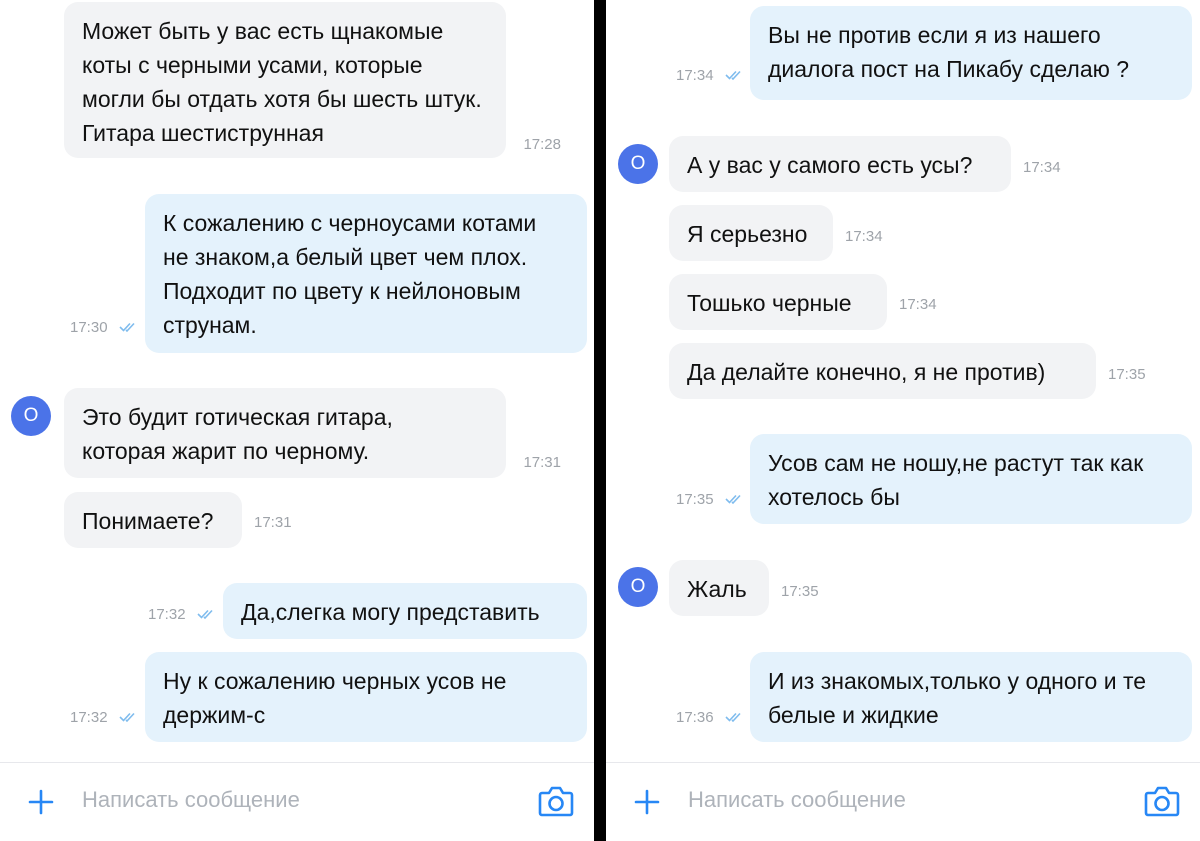 This screenshot has width=1200, height=841. Describe the element at coordinates (866, 372) in the screenshot. I see `message-text: Да делайте конечно, я не против)` at that location.